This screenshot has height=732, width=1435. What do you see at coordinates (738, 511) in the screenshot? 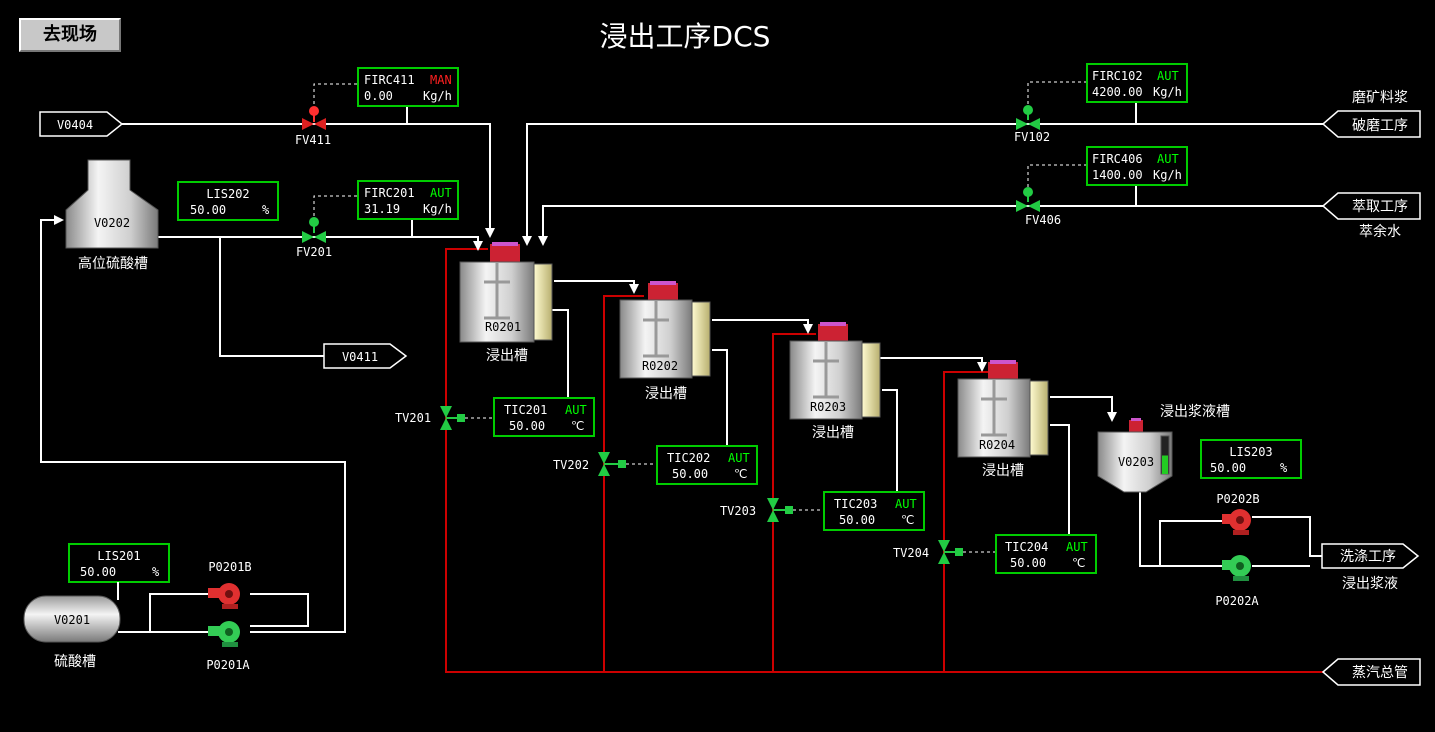
I see `tv203-label: TV203` at bounding box center [738, 511].